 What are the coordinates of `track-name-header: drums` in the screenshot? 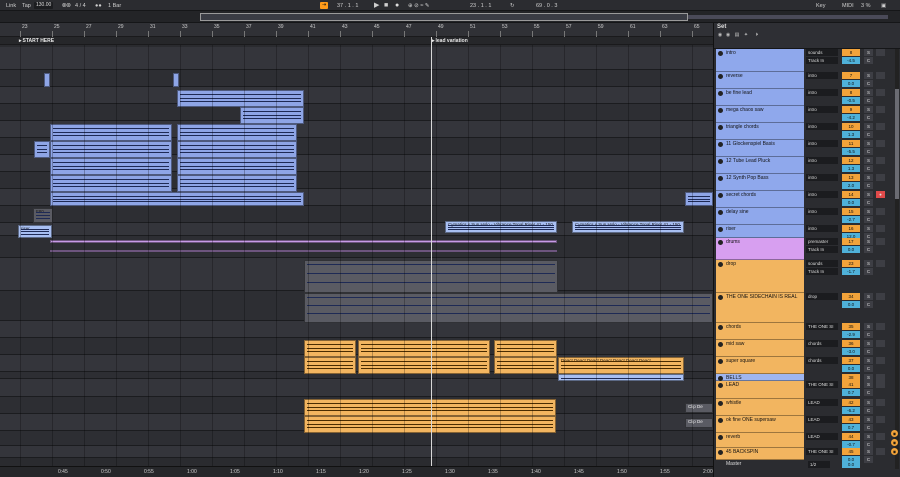 It's located at (760, 249).